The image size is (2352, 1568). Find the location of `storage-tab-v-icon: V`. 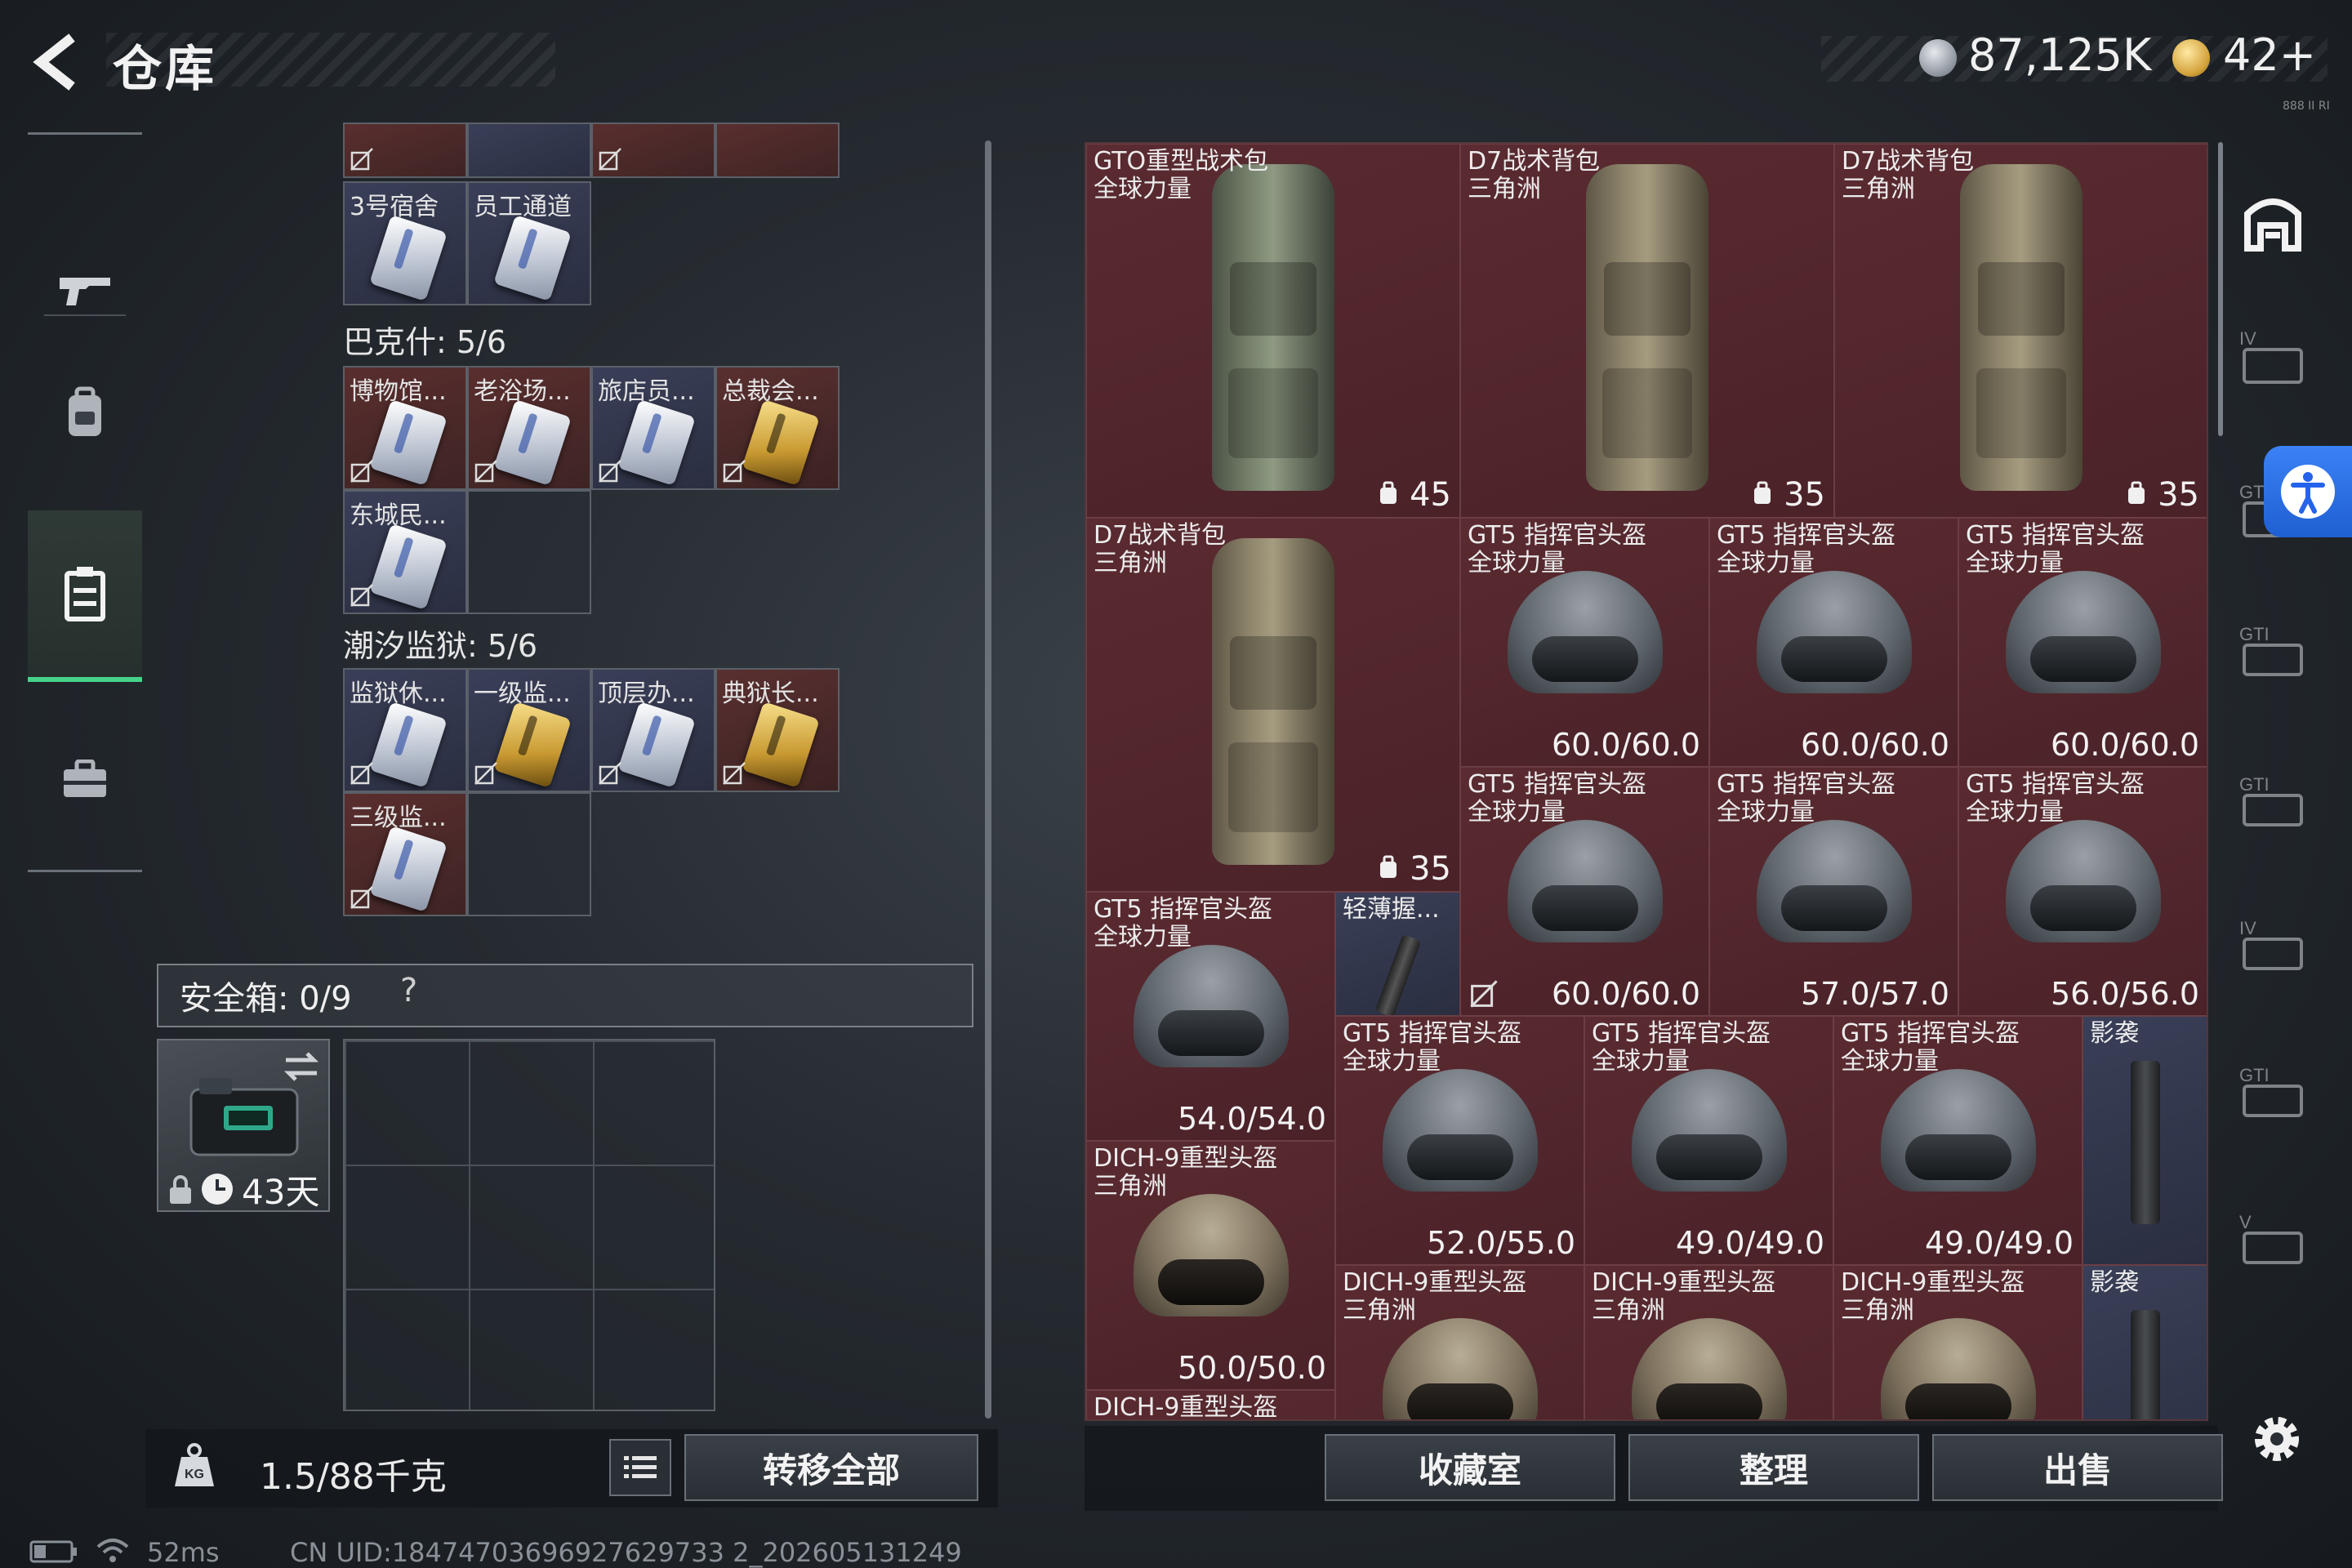

storage-tab-v-icon: V is located at coordinates (2271, 1238).